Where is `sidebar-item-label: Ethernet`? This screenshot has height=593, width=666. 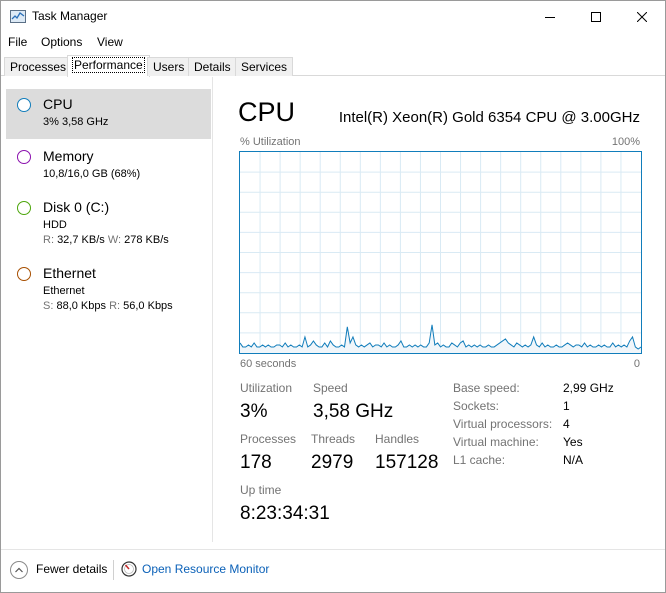 sidebar-item-label: Ethernet is located at coordinates (69, 273).